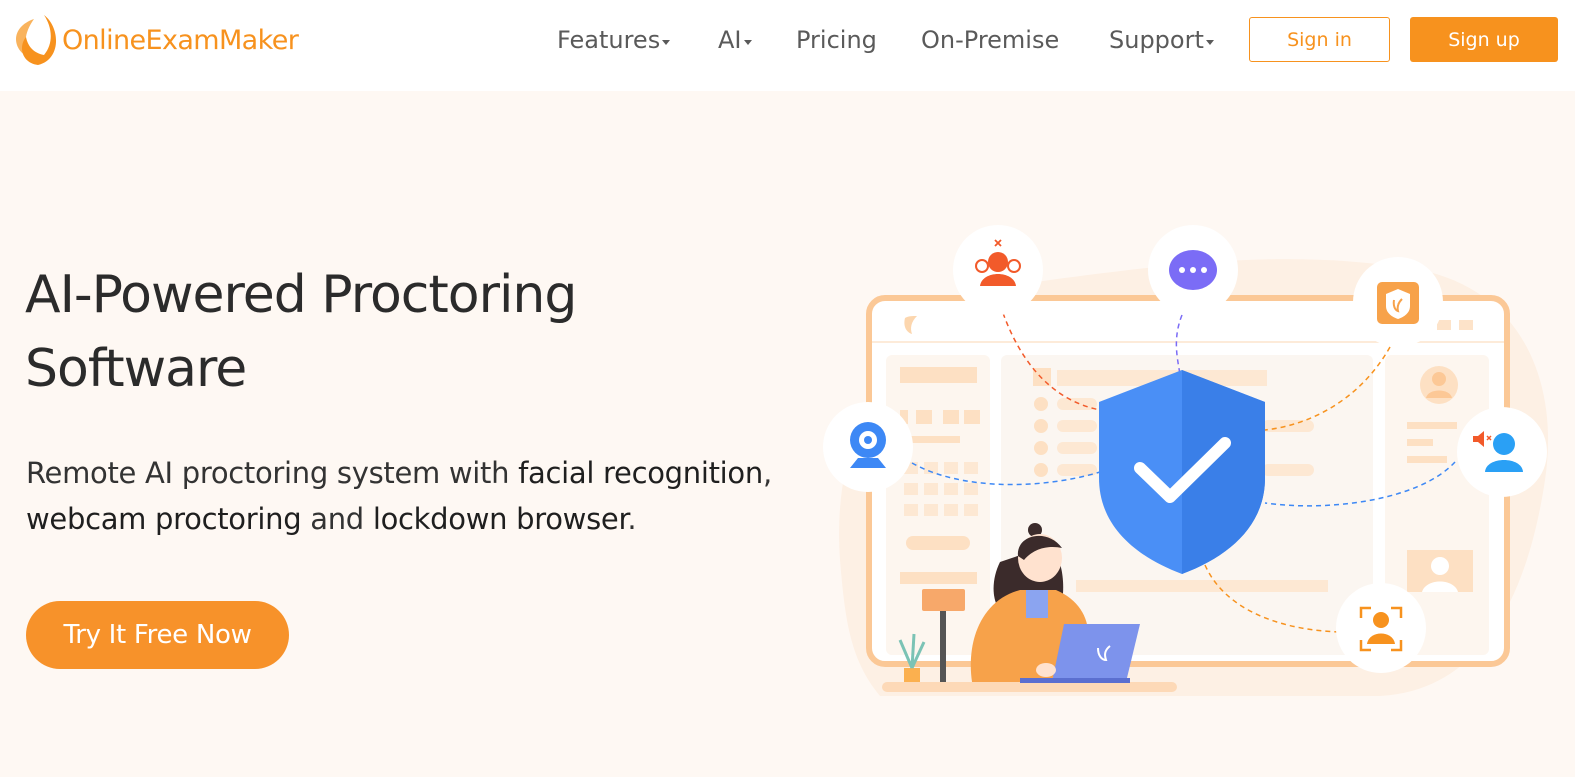 This screenshot has height=777, width=1575. Describe the element at coordinates (157, 635) in the screenshot. I see `try-free-button: Try It Free Now` at that location.